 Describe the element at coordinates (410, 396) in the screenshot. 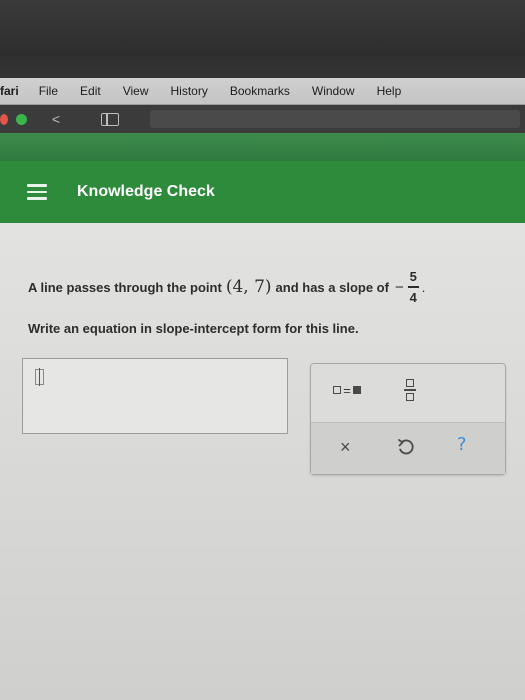

I see `denominator-box-icon` at that location.